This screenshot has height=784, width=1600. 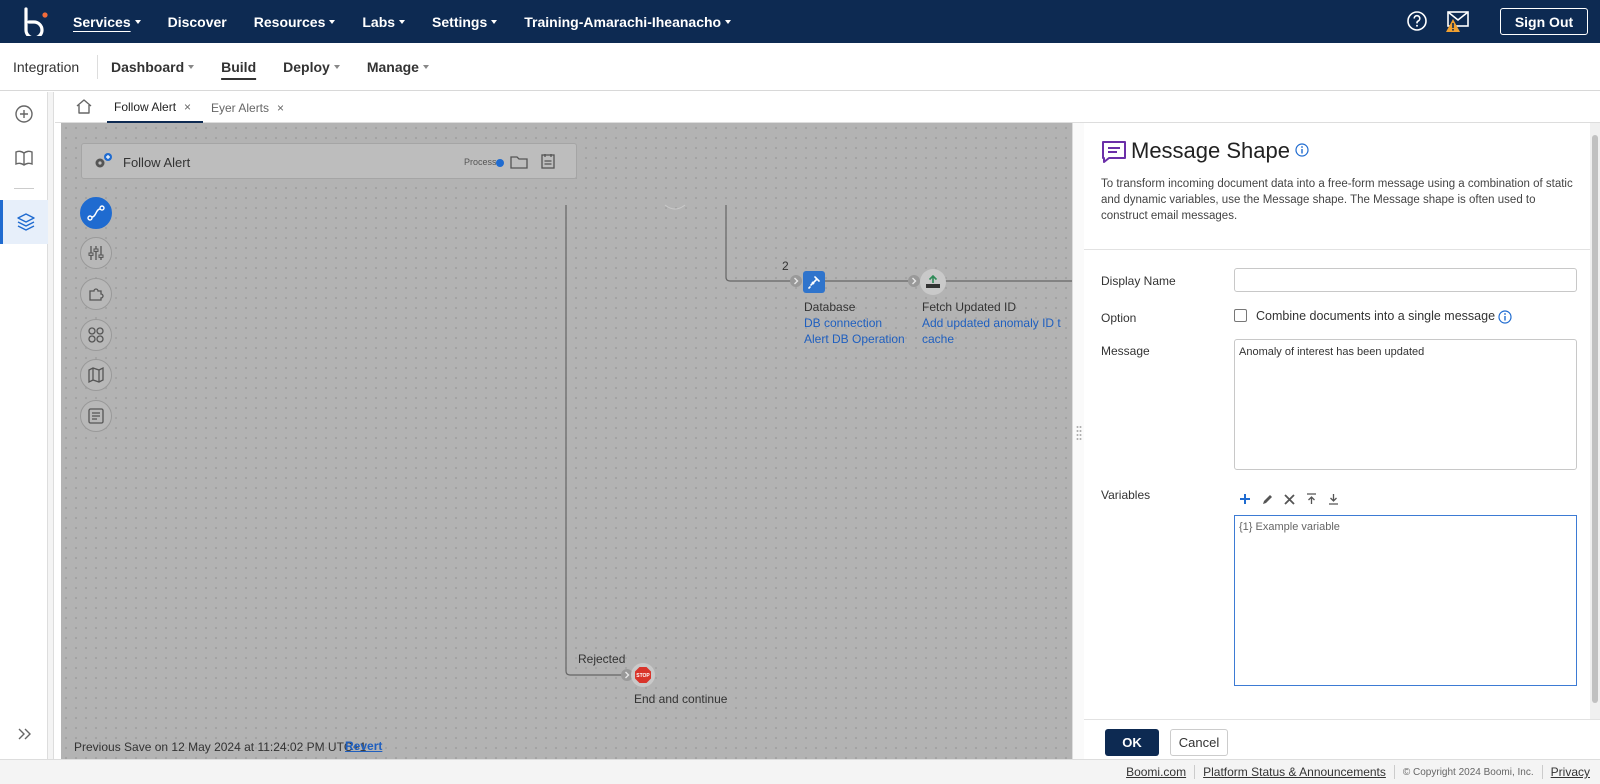 What do you see at coordinates (460, 21) in the screenshot?
I see `nav-settings-label: Settings` at bounding box center [460, 21].